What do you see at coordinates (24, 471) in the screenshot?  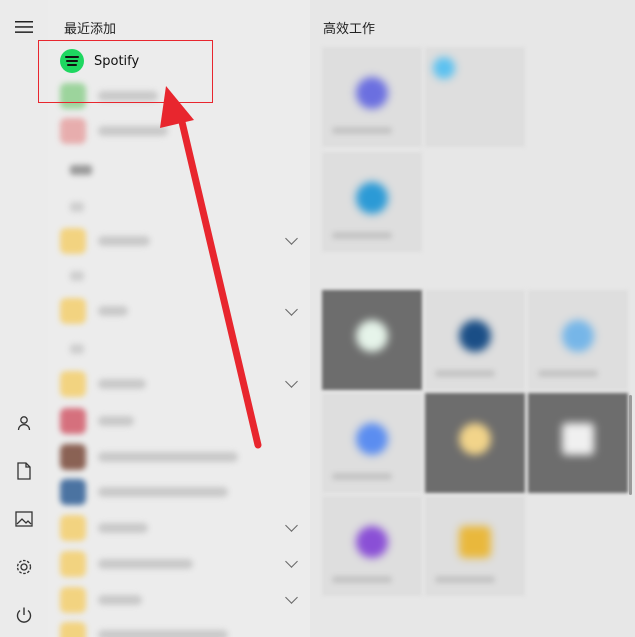 I see `document-icon` at bounding box center [24, 471].